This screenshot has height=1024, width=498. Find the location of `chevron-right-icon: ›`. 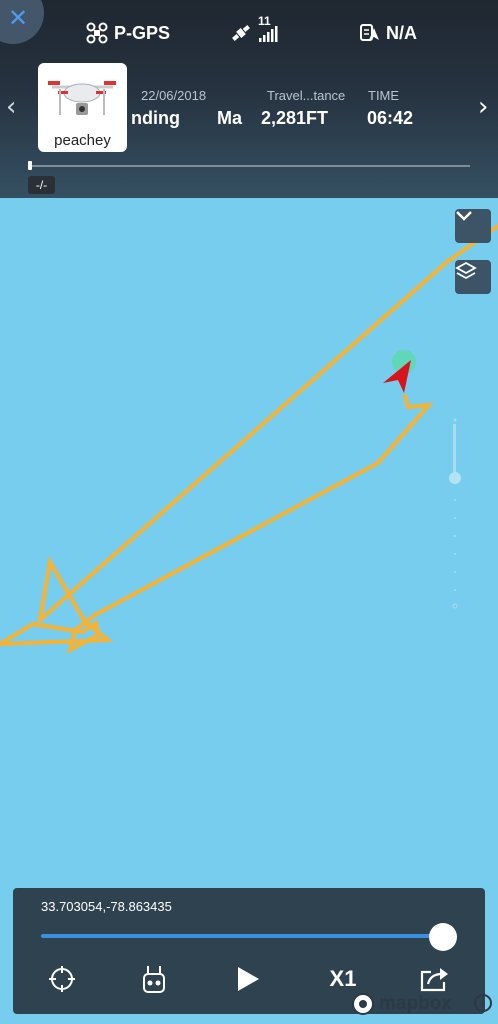

chevron-right-icon: › is located at coordinates (483, 107).